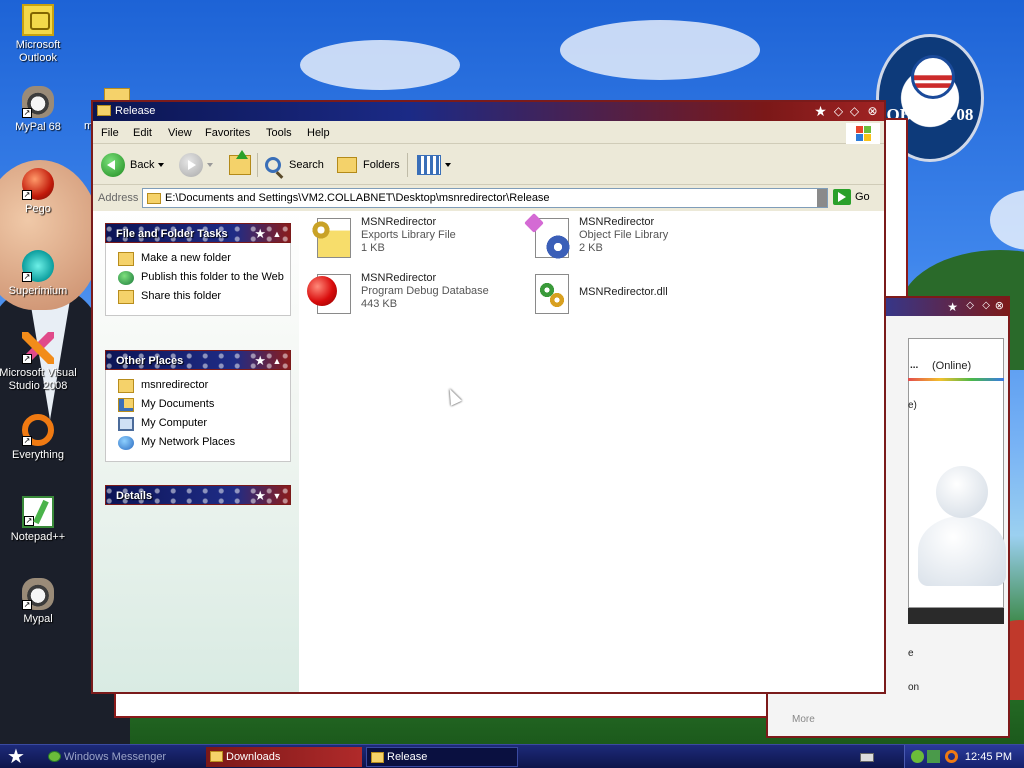  What do you see at coordinates (142, 133) in the screenshot?
I see `menu-edit: Edit` at bounding box center [142, 133].